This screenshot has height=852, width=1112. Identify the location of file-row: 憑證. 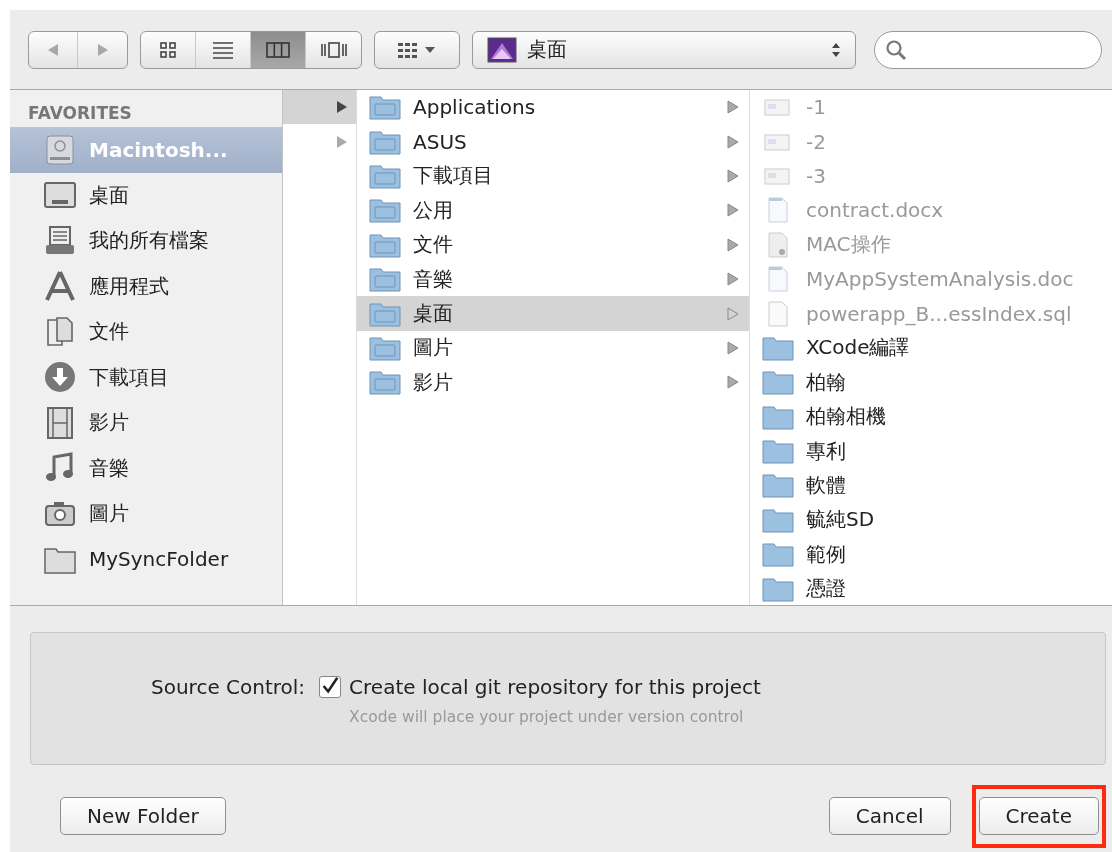
(931, 588).